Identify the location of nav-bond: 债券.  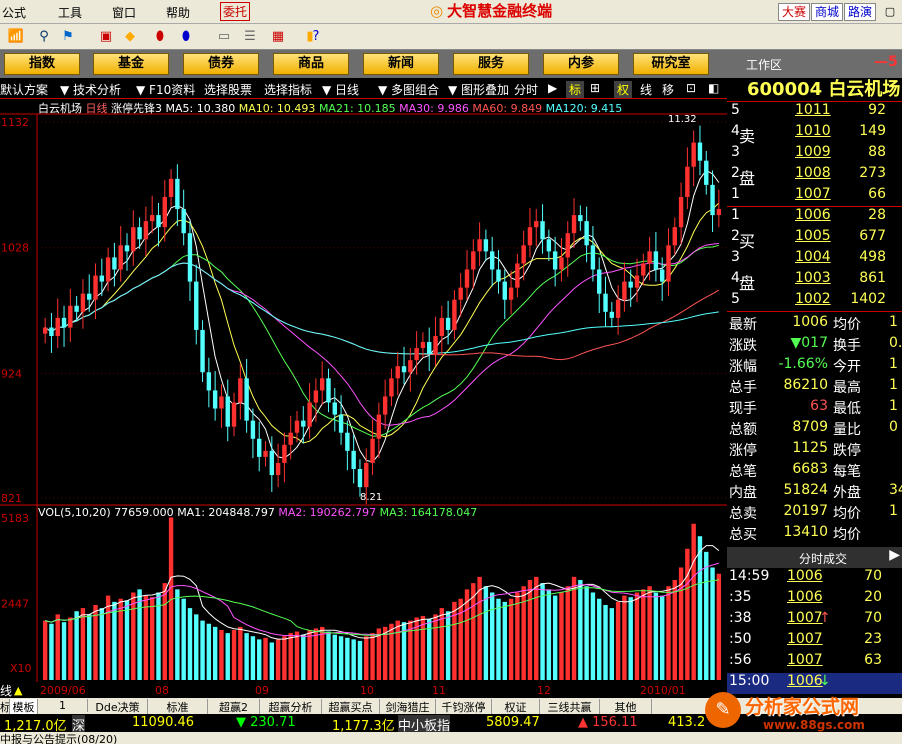
(221, 64).